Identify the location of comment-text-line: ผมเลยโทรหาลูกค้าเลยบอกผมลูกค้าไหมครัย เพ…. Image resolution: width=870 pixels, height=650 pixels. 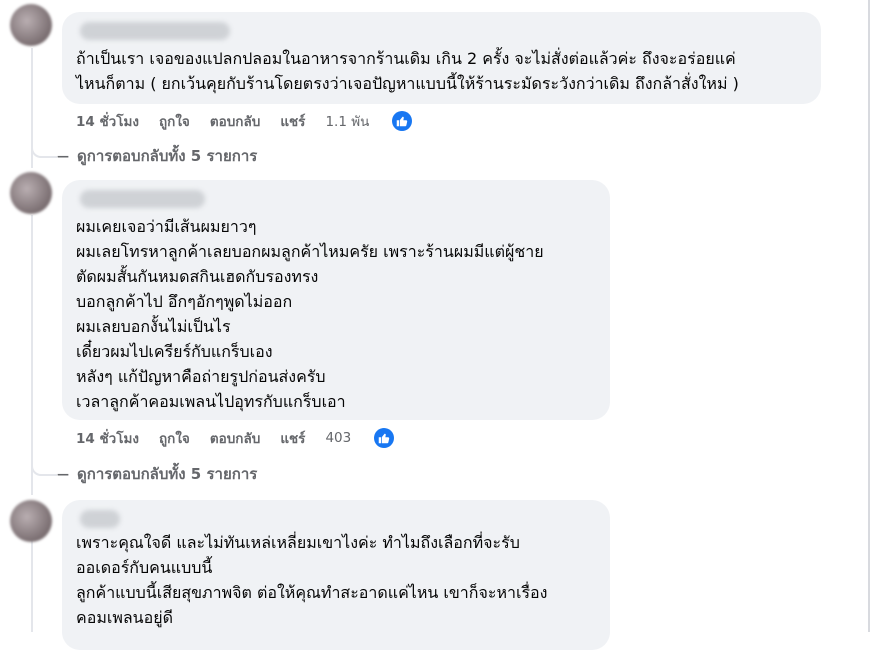
(310, 251).